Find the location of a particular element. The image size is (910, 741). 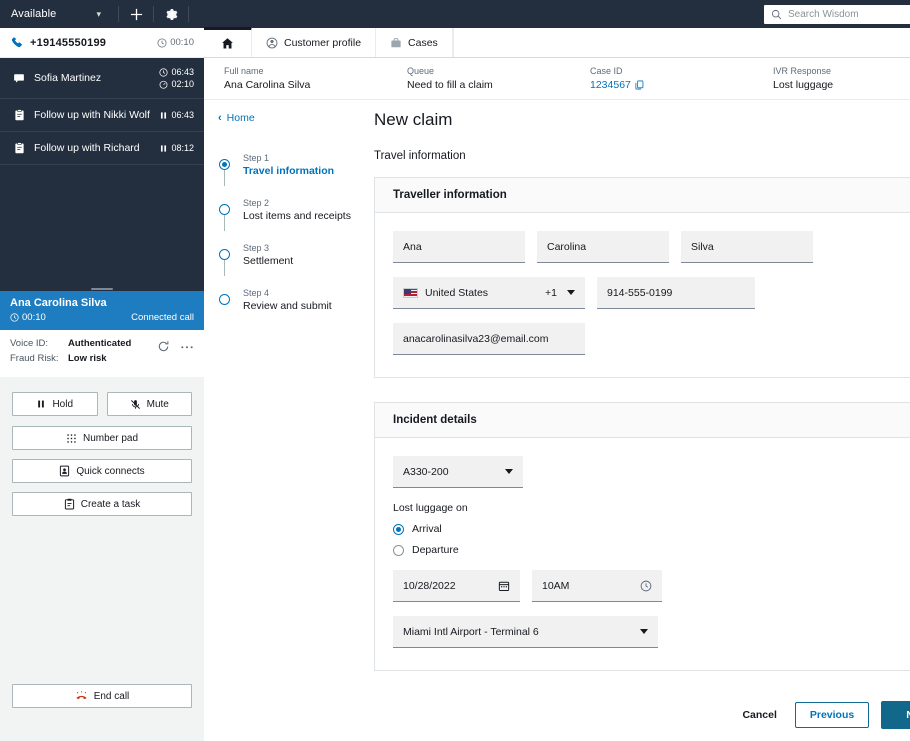

card-title: Incident details is located at coordinates (435, 420).